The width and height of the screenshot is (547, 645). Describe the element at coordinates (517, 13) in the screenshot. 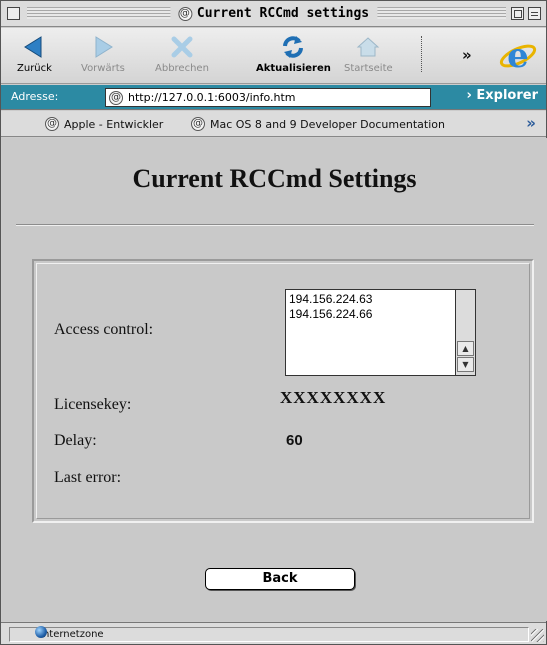

I see `zoom-box` at that location.